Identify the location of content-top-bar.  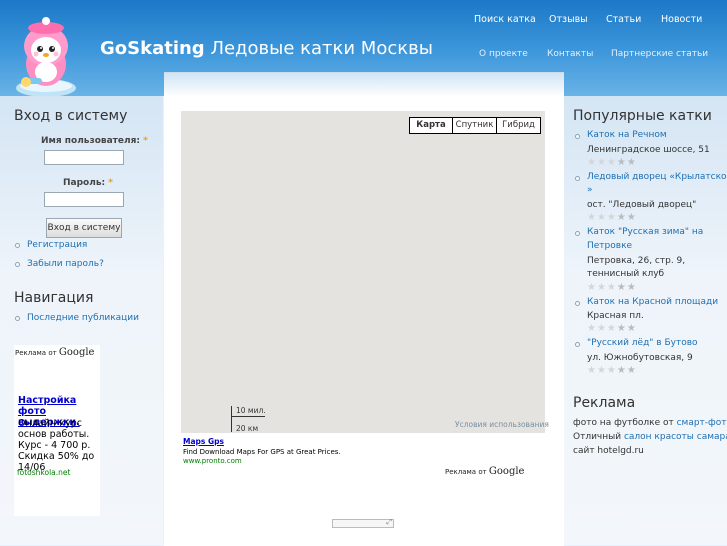
(364, 85).